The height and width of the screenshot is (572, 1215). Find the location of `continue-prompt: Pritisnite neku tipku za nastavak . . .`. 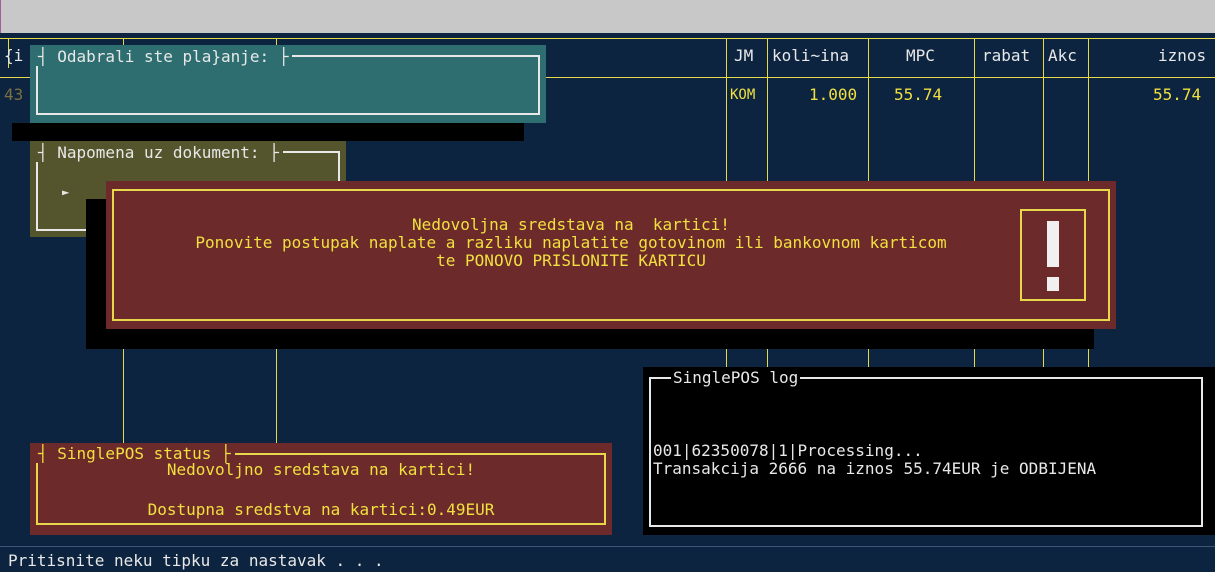

continue-prompt: Pritisnite neku tipku za nastavak . . . is located at coordinates (196, 560).